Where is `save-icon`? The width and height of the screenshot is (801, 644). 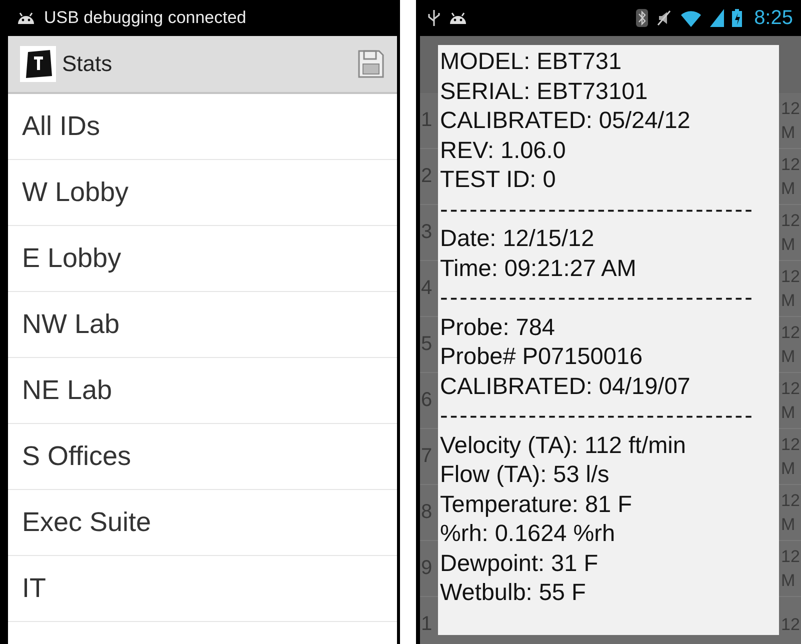
save-icon is located at coordinates (371, 64).